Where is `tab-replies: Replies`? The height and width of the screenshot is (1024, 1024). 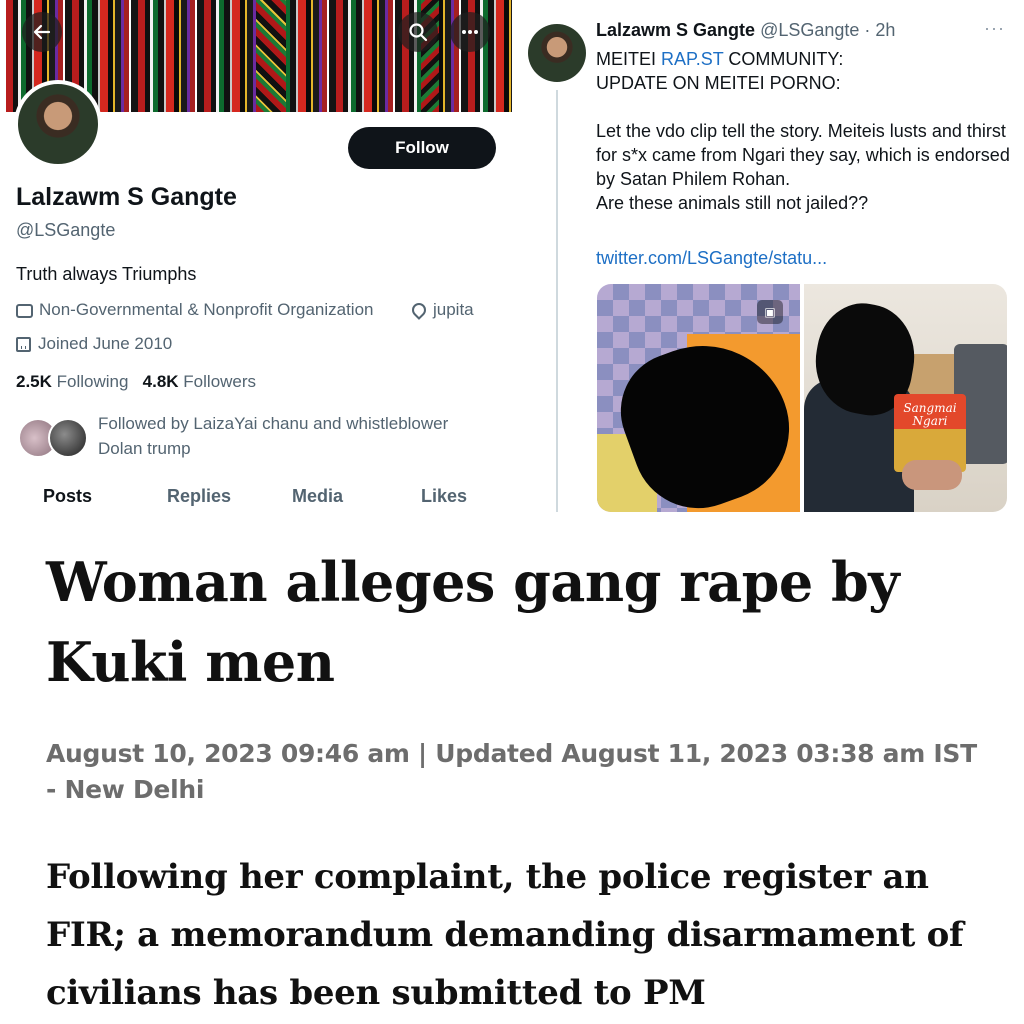 tab-replies: Replies is located at coordinates (199, 496).